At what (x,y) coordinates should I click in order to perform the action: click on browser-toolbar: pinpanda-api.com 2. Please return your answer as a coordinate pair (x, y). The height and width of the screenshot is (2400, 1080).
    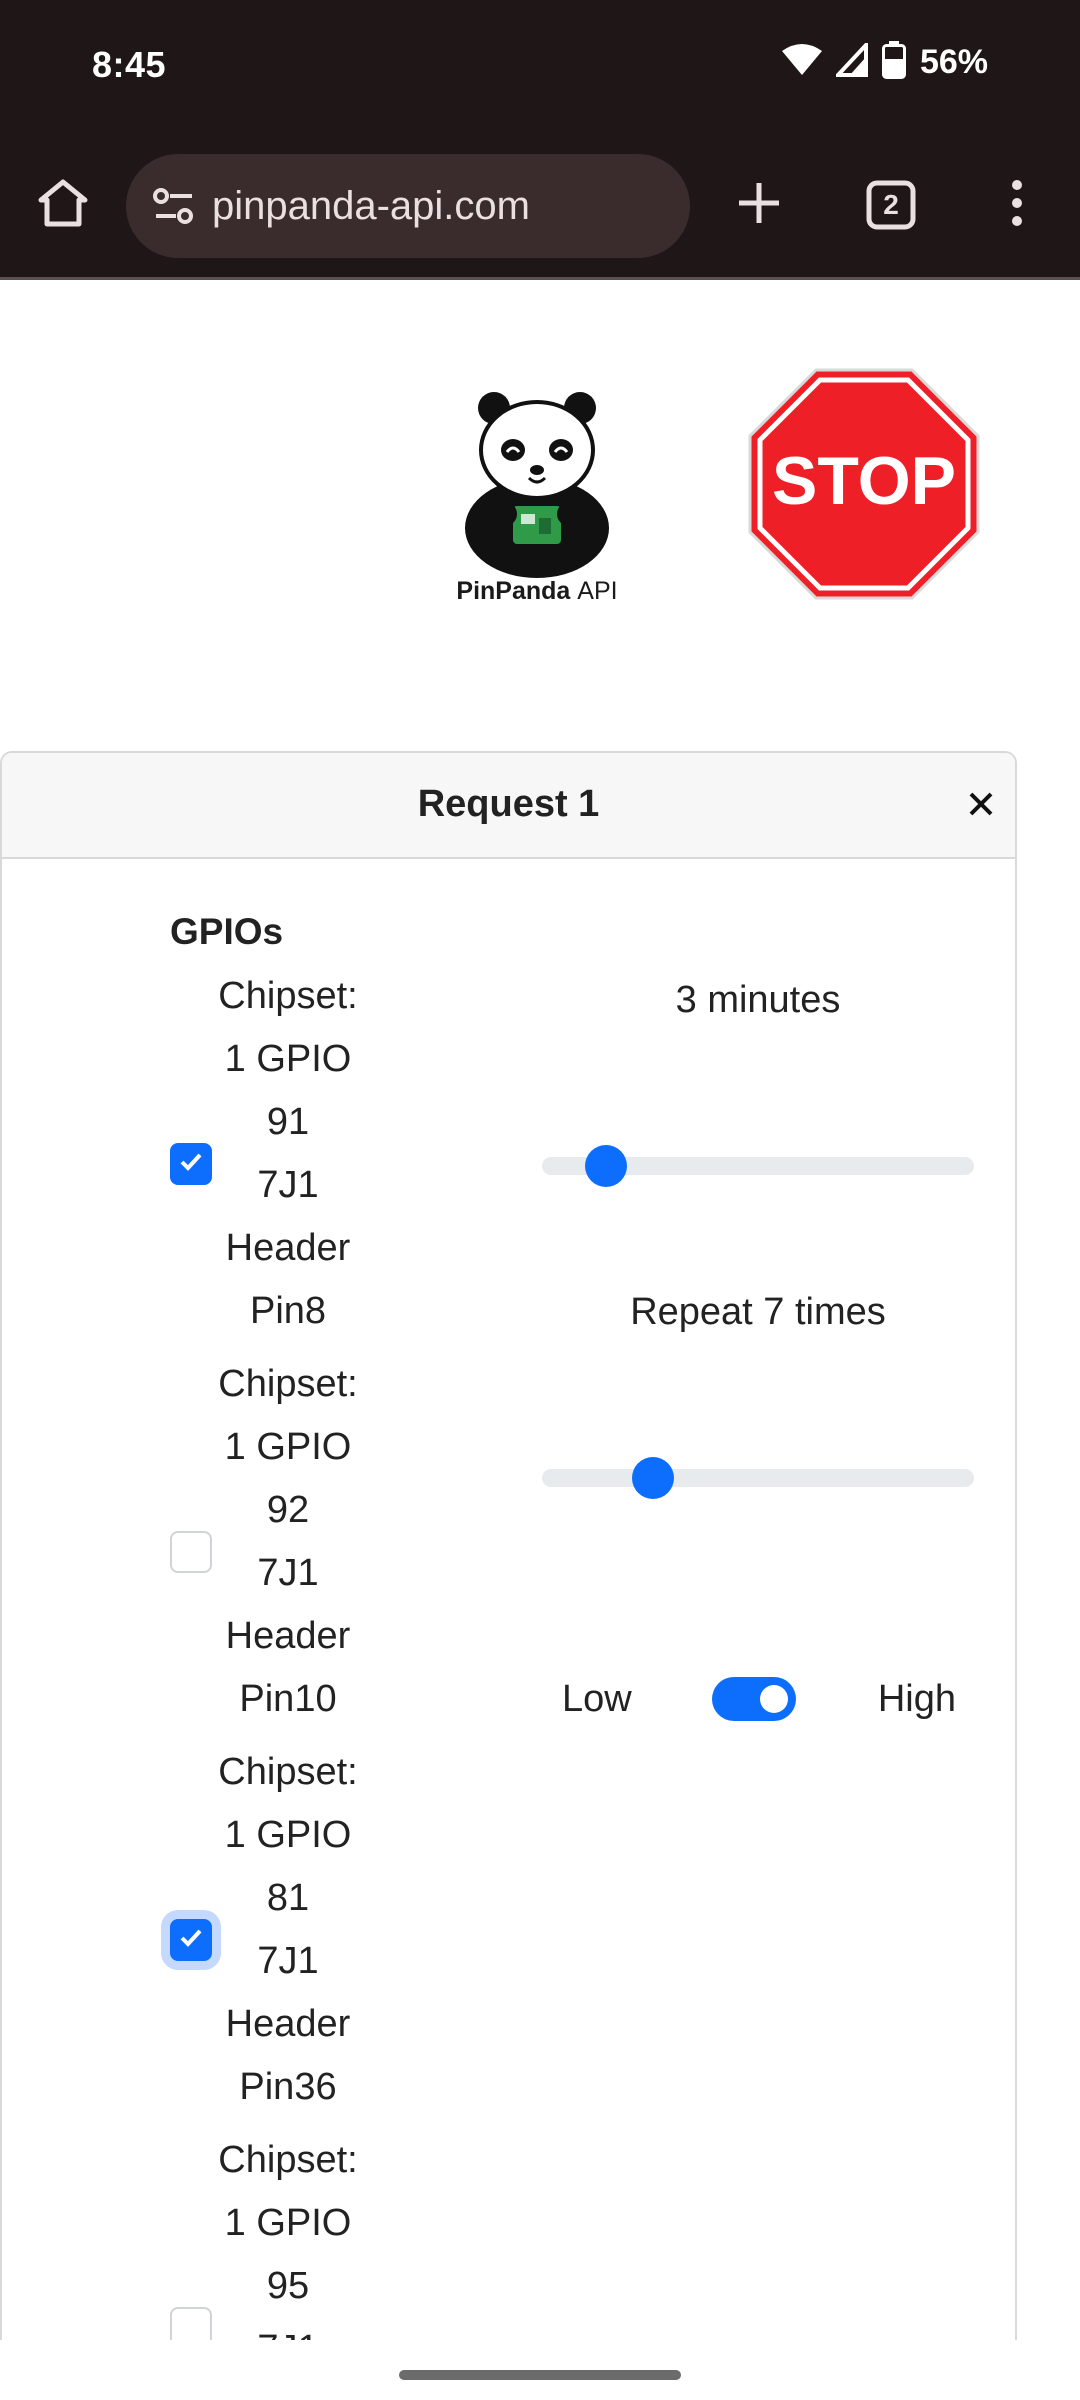
    Looking at the image, I should click on (540, 206).